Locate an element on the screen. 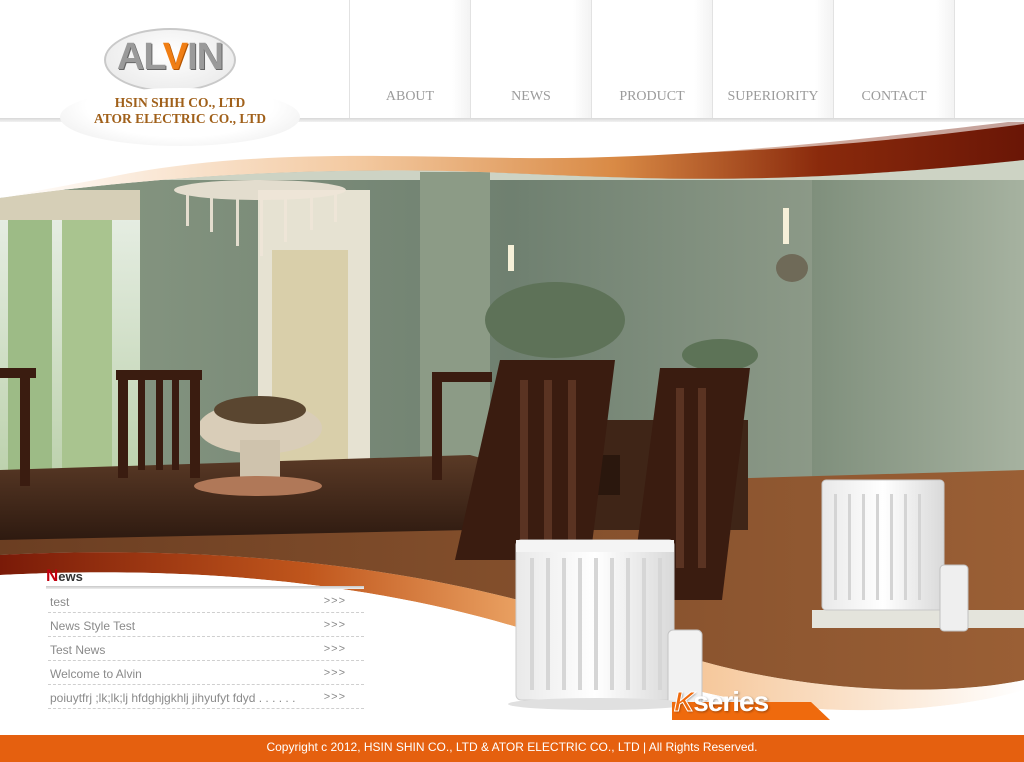  radiator-image is located at coordinates (605, 624).